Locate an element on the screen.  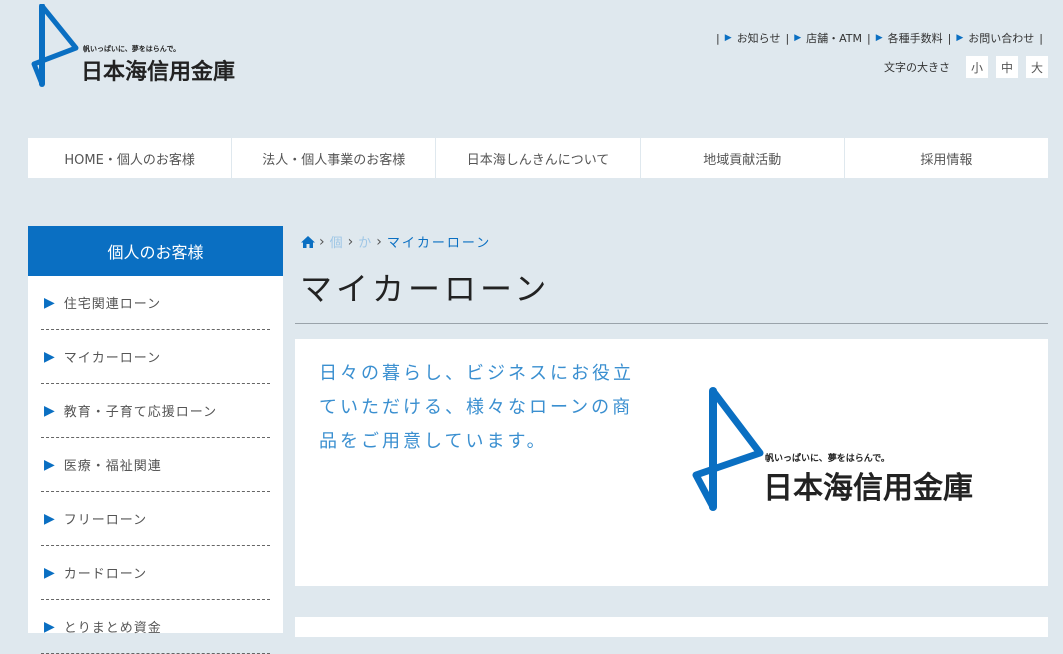
util-link-branches: ▶ 店舗・ATM is located at coordinates (828, 38).